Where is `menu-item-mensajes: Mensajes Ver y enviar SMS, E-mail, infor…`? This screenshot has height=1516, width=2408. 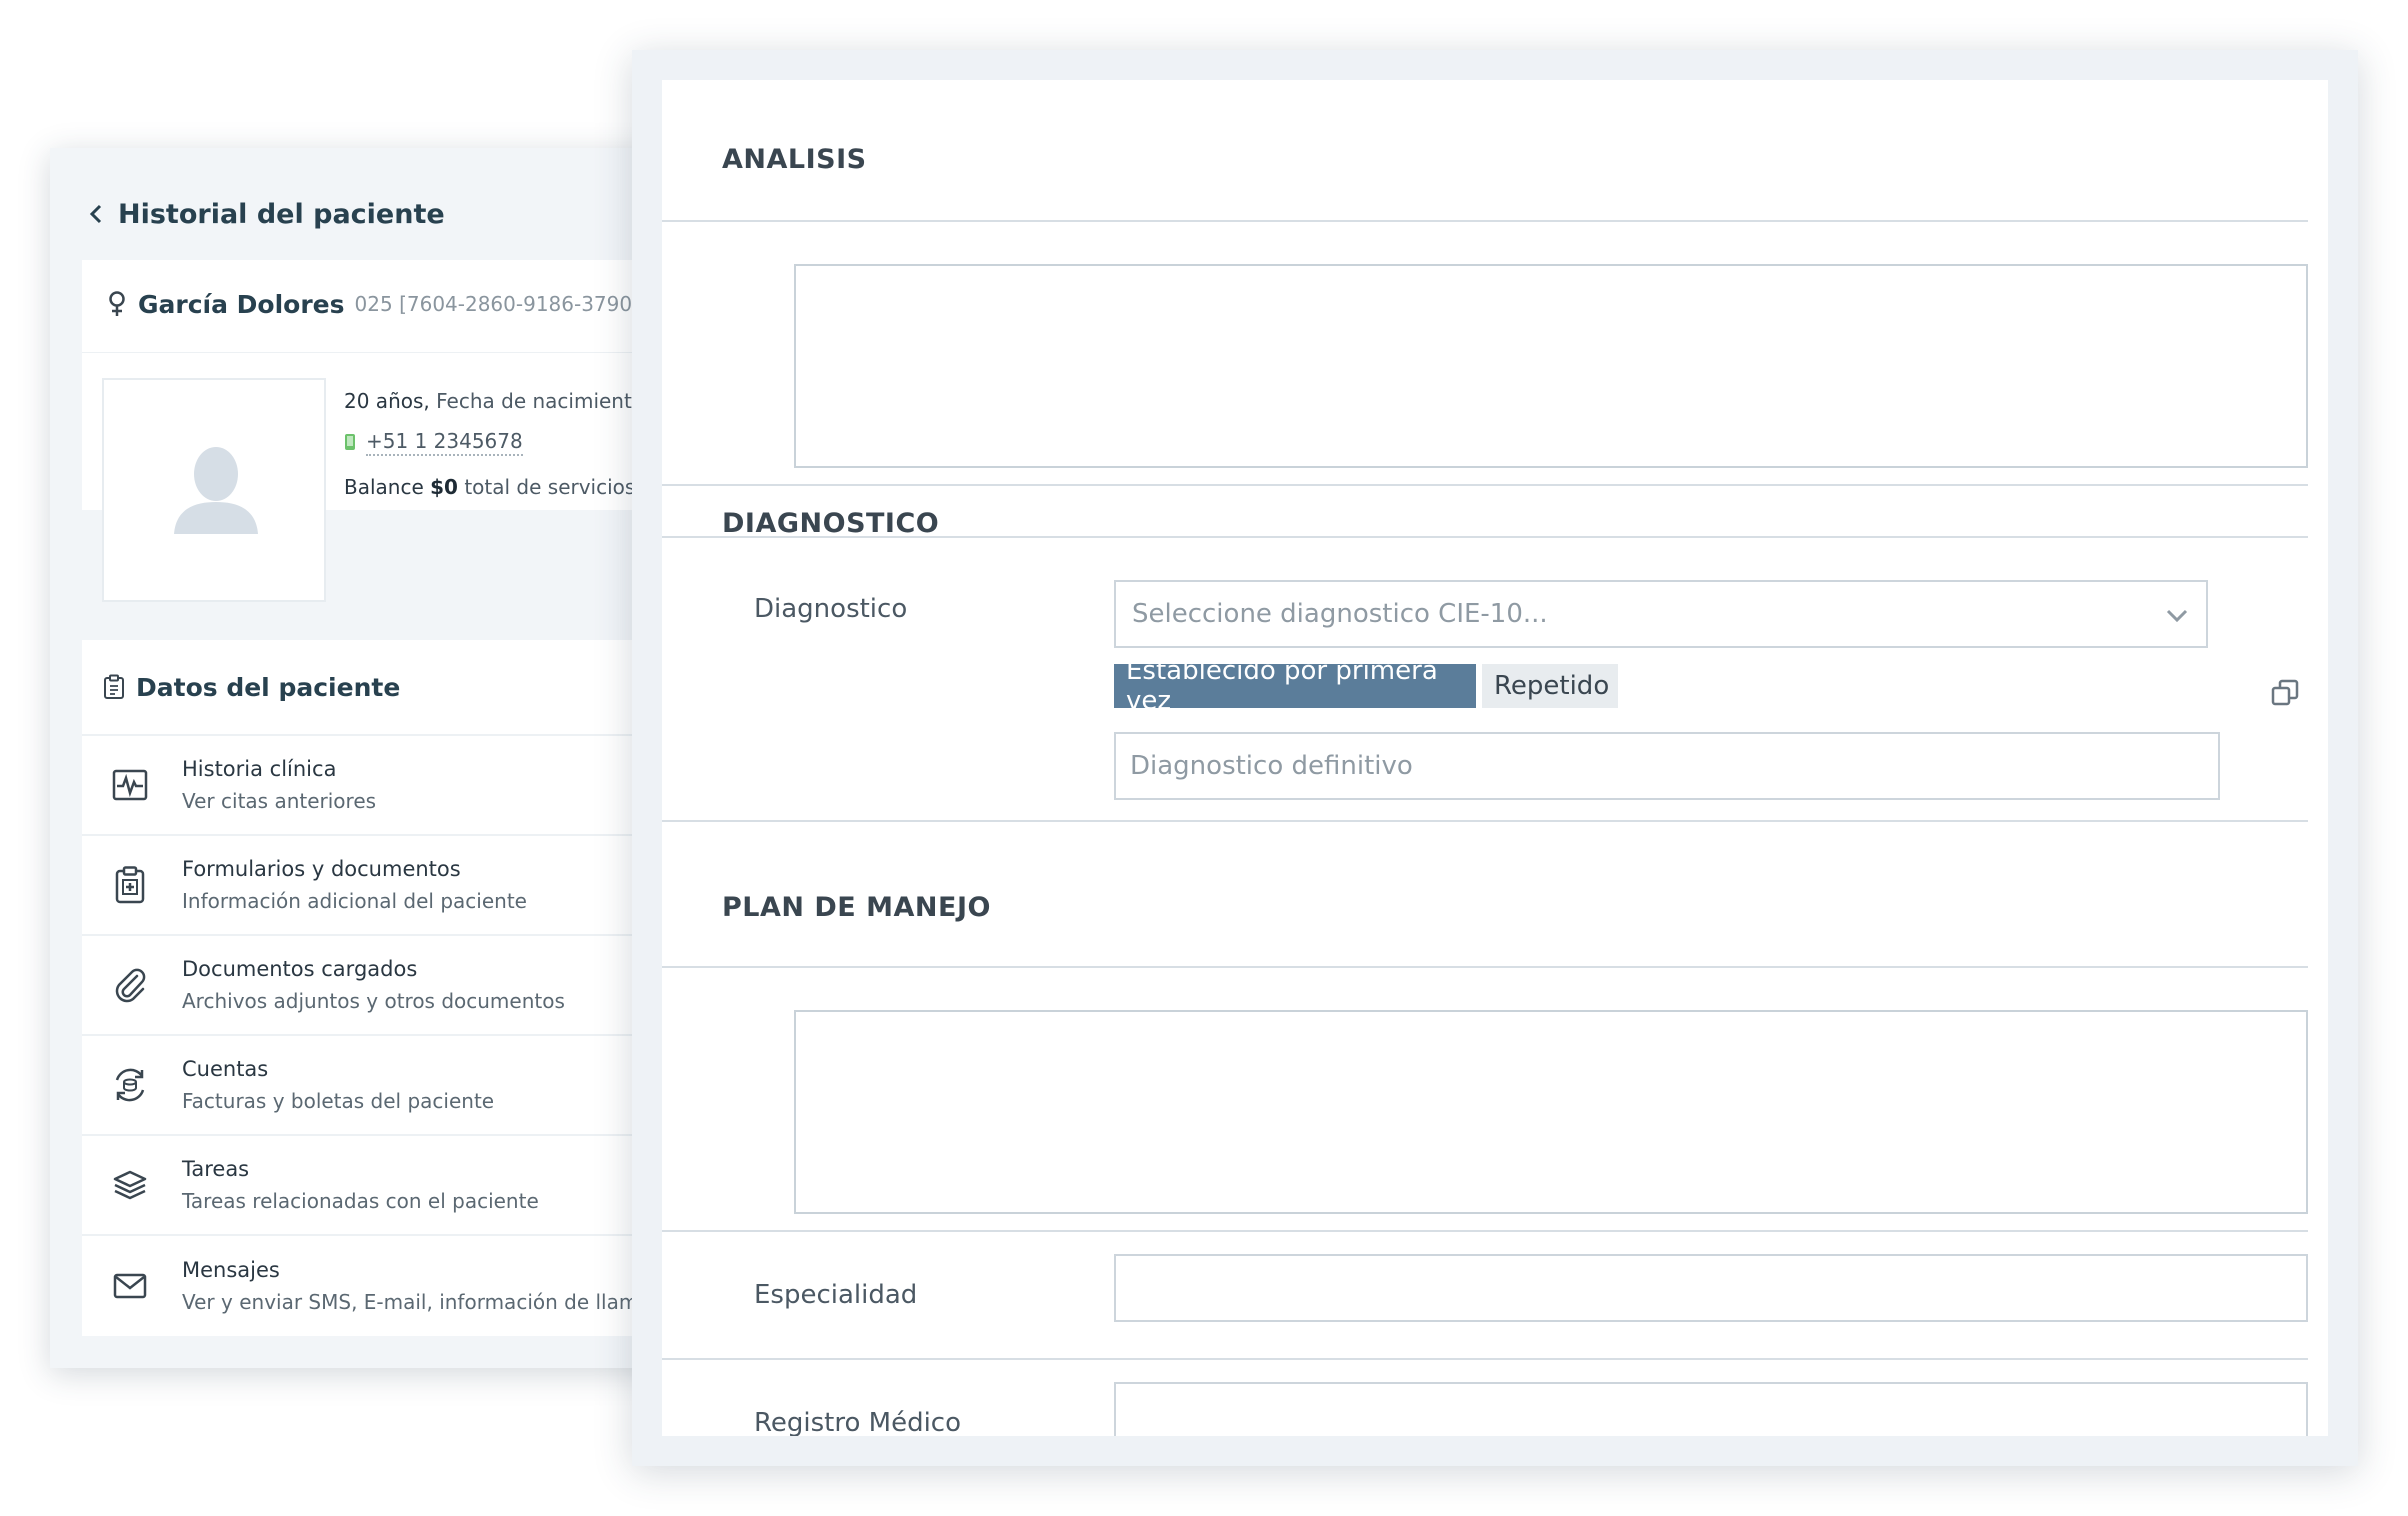 menu-item-mensajes: Mensajes Ver y enviar SMS, E-mail, infor… is located at coordinates (376, 1286).